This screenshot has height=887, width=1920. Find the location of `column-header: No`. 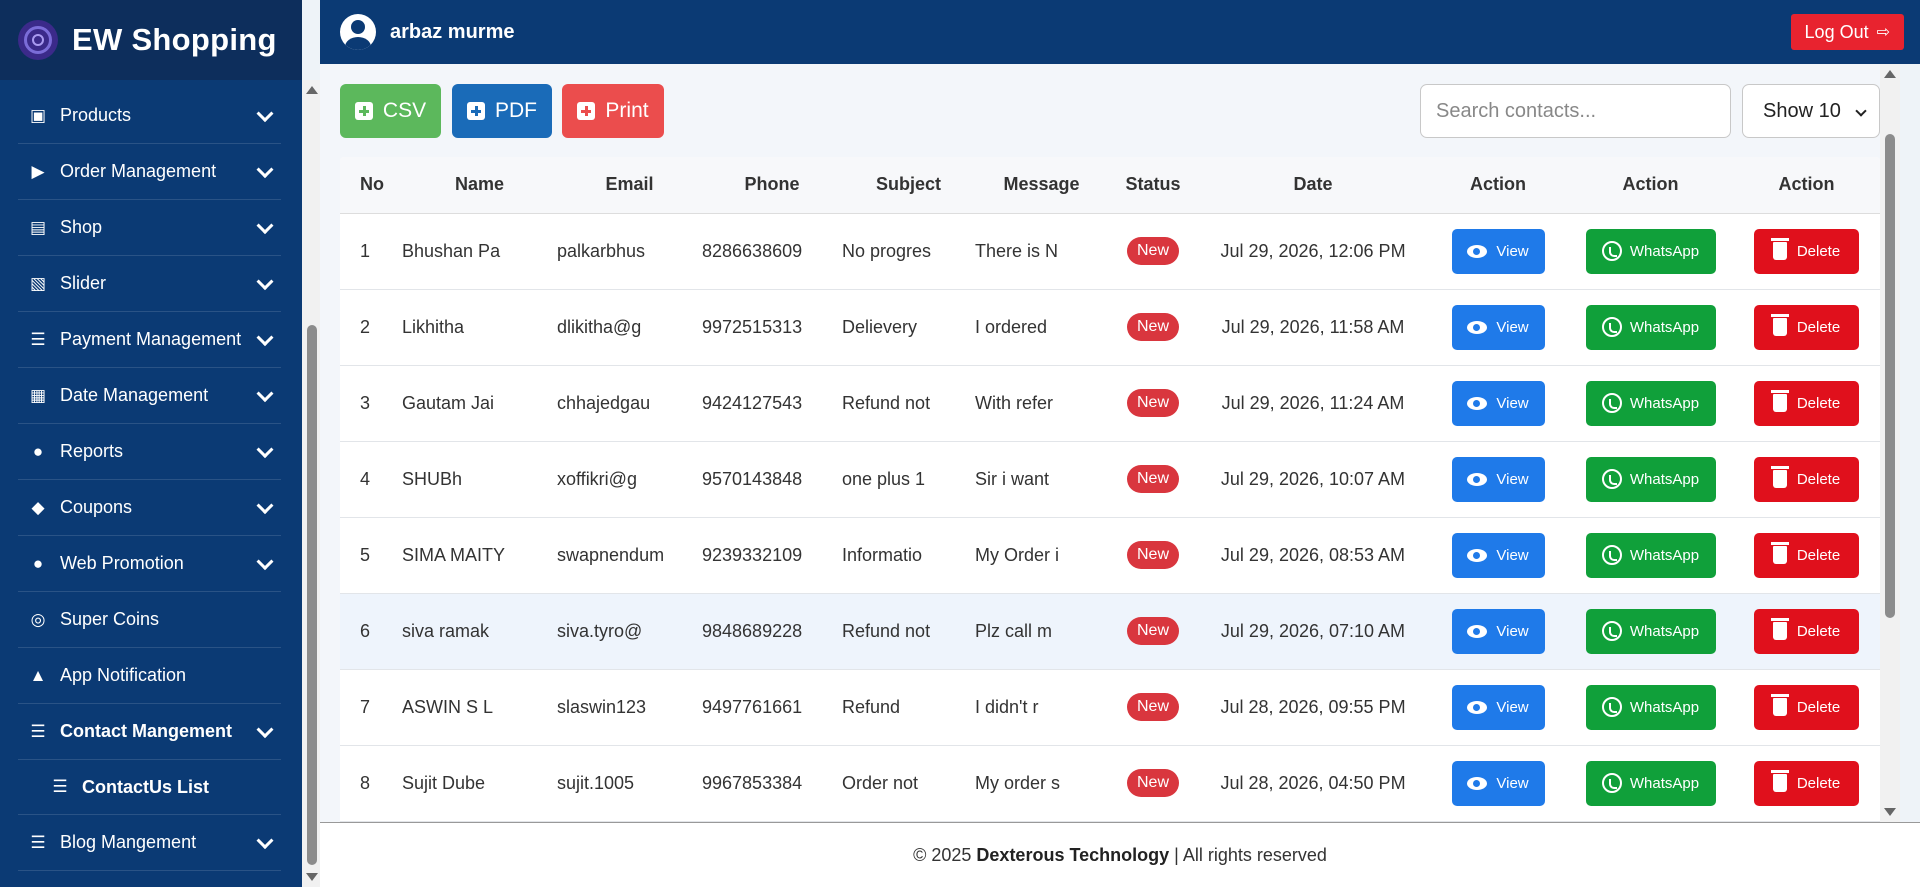

column-header: No is located at coordinates (371, 185).